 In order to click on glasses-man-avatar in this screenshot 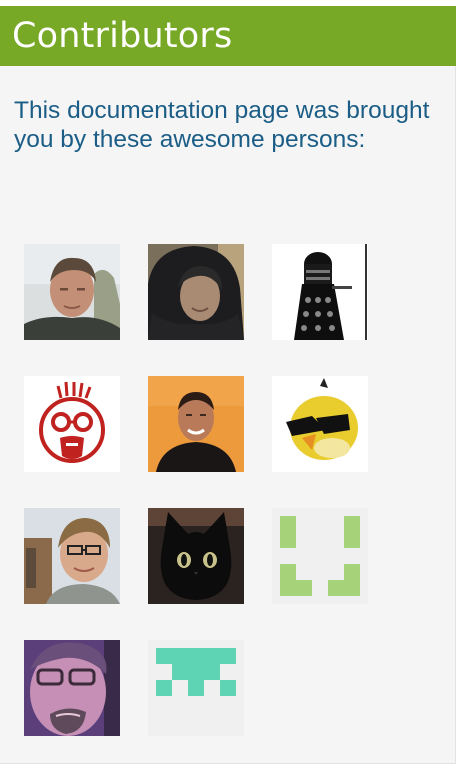, I will do `click(72, 556)`.